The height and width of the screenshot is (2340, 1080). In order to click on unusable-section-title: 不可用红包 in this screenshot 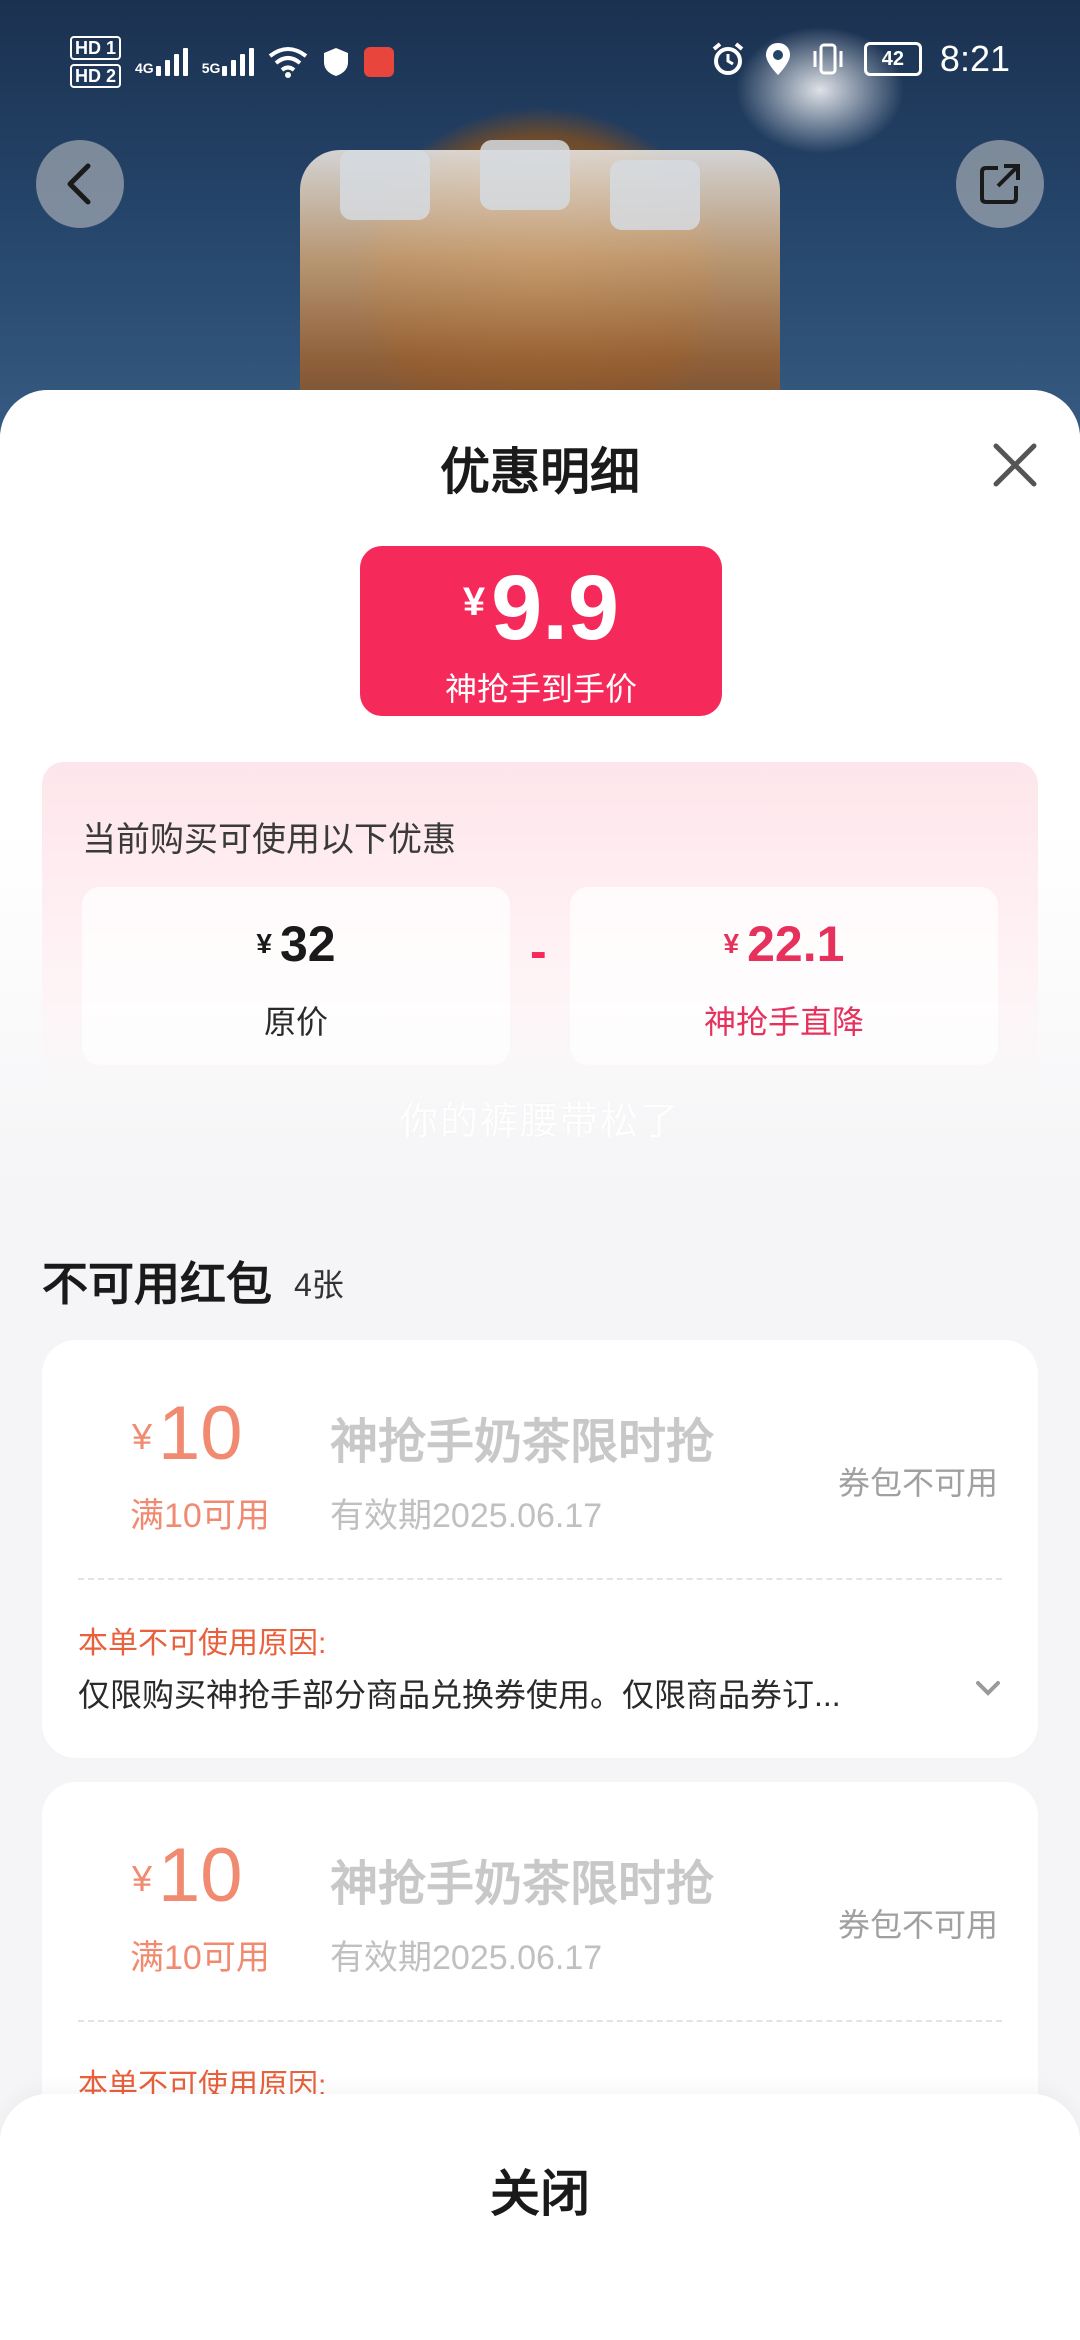, I will do `click(157, 1284)`.